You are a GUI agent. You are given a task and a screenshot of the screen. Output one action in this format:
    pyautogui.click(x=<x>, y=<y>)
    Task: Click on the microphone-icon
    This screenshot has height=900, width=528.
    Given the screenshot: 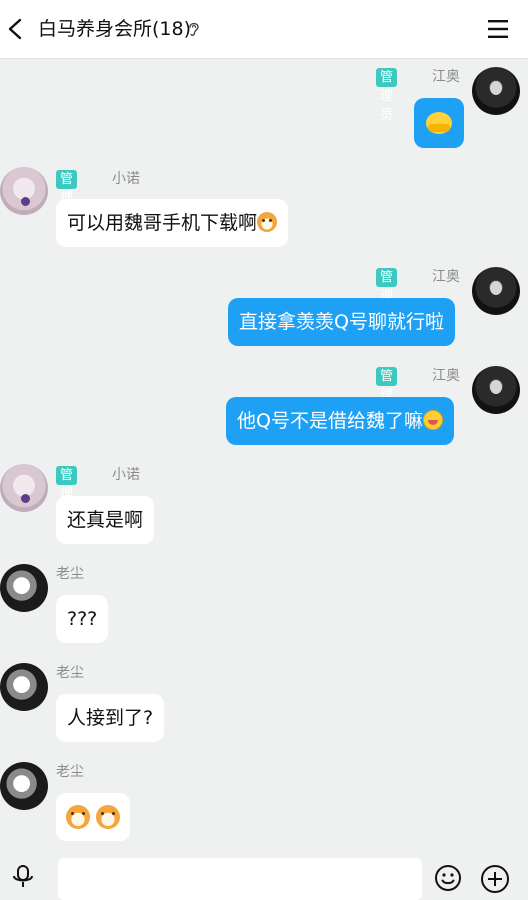 What is the action you would take?
    pyautogui.click(x=23, y=876)
    